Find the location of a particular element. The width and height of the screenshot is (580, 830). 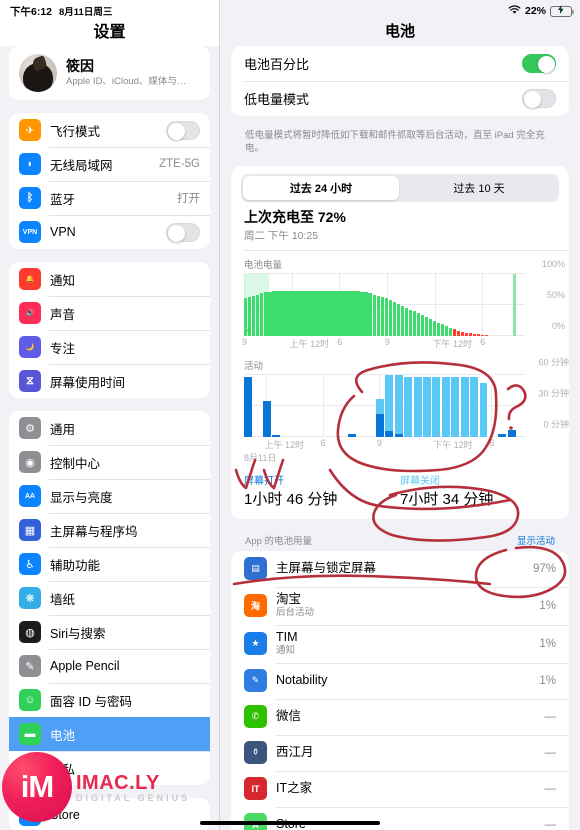

show-activity-link: 显示活动 is located at coordinates (536, 540).